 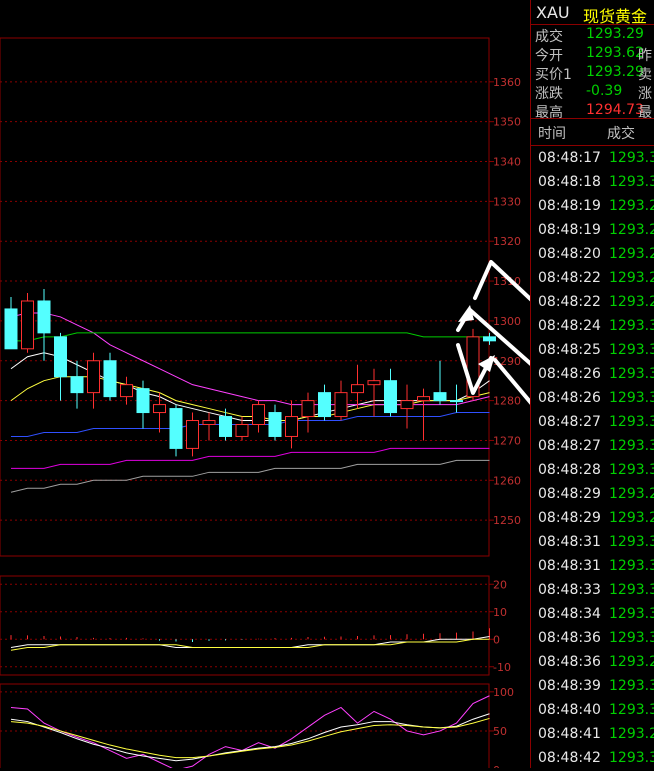 I want to click on tick-row: 08:48:18 1293.3, so click(x=592, y=183).